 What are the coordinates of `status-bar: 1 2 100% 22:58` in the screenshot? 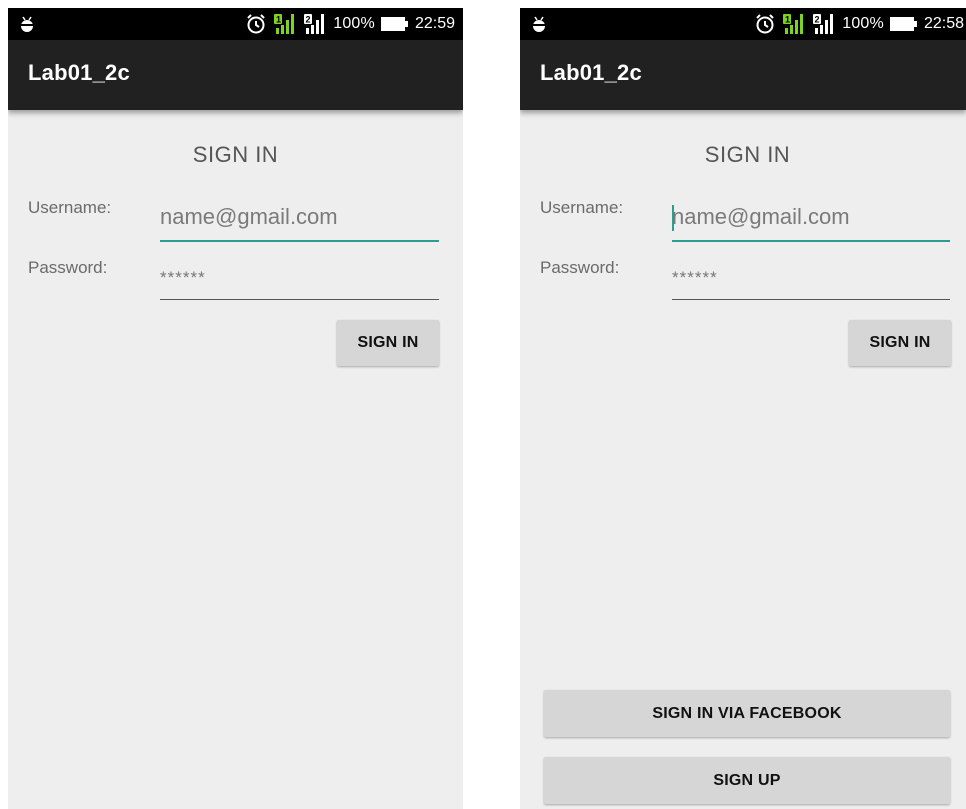 It's located at (743, 24).